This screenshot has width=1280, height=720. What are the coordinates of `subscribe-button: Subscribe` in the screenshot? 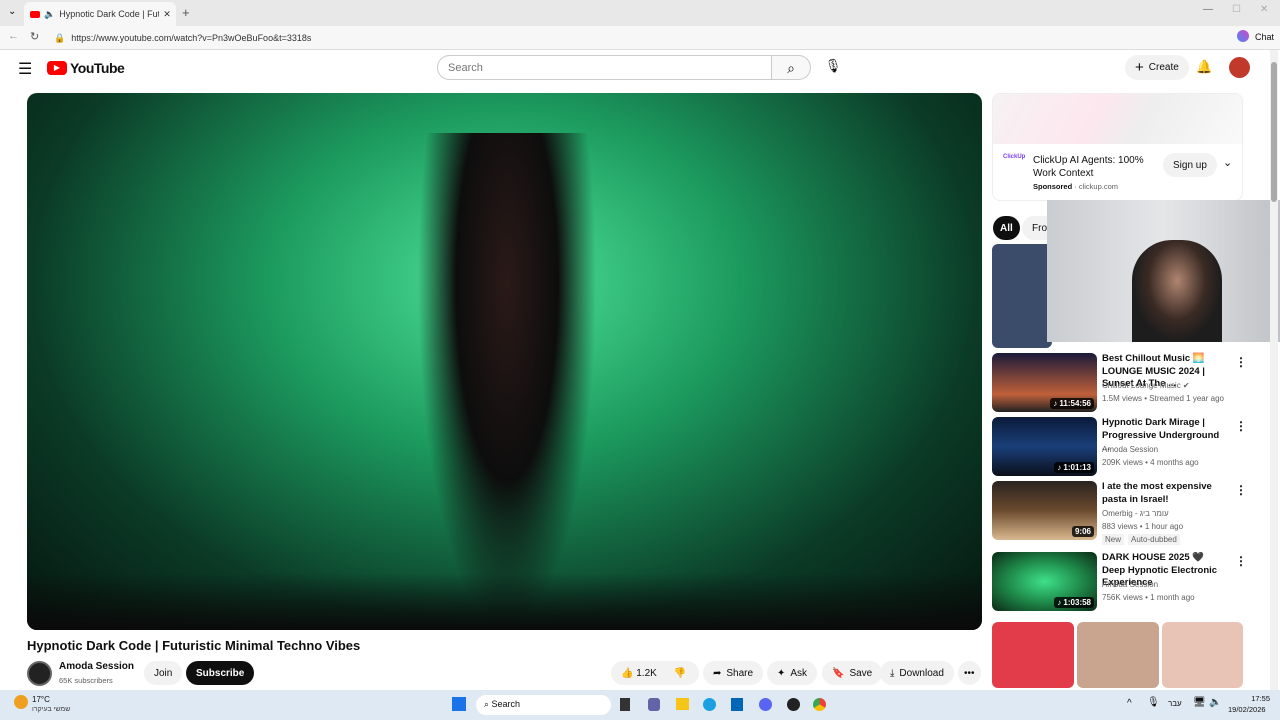 It's located at (220, 673).